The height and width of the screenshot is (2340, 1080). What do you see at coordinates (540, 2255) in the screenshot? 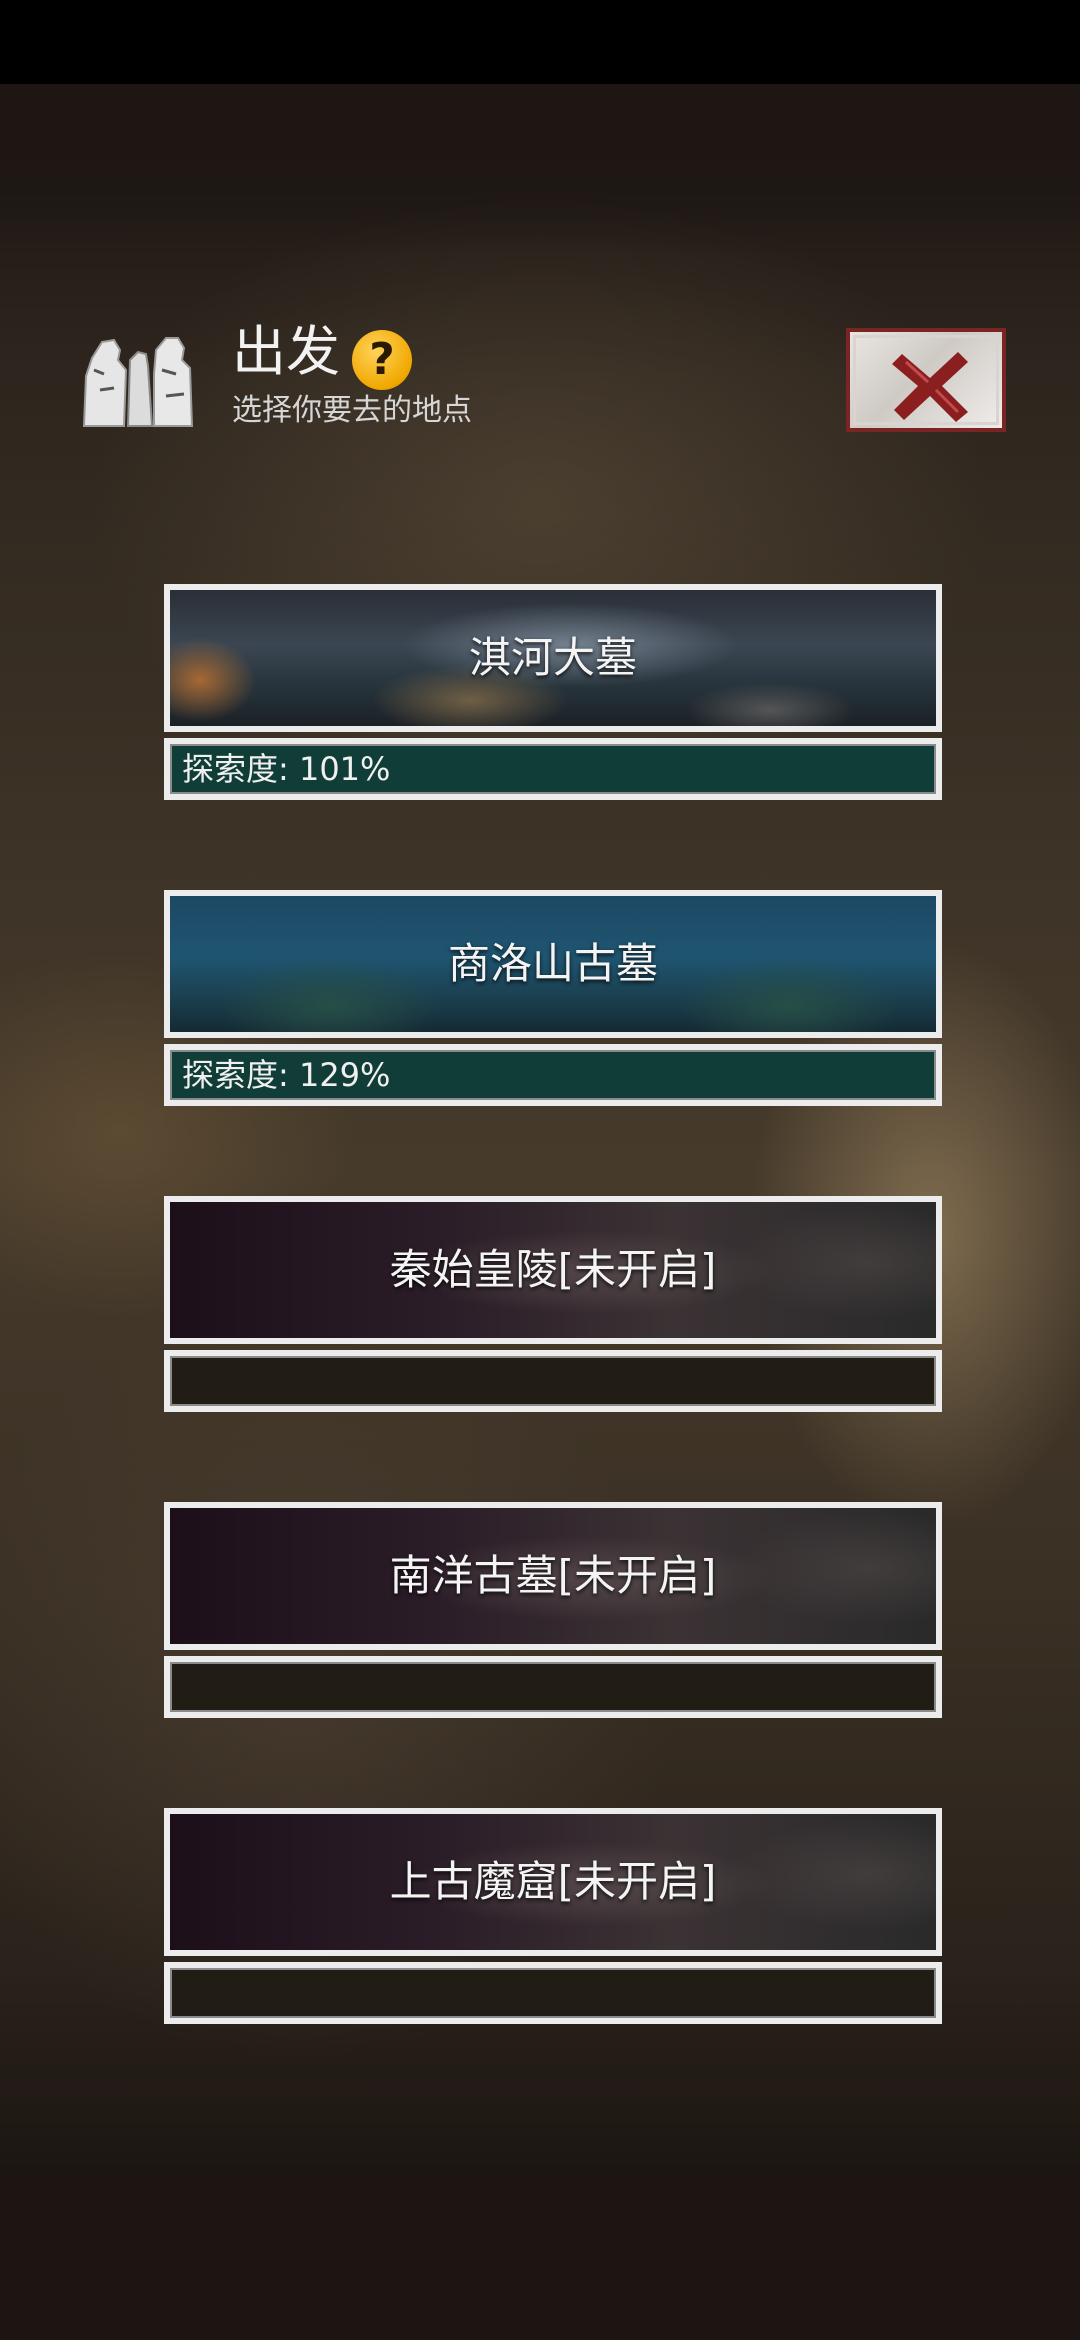
I see `bottom-band` at bounding box center [540, 2255].